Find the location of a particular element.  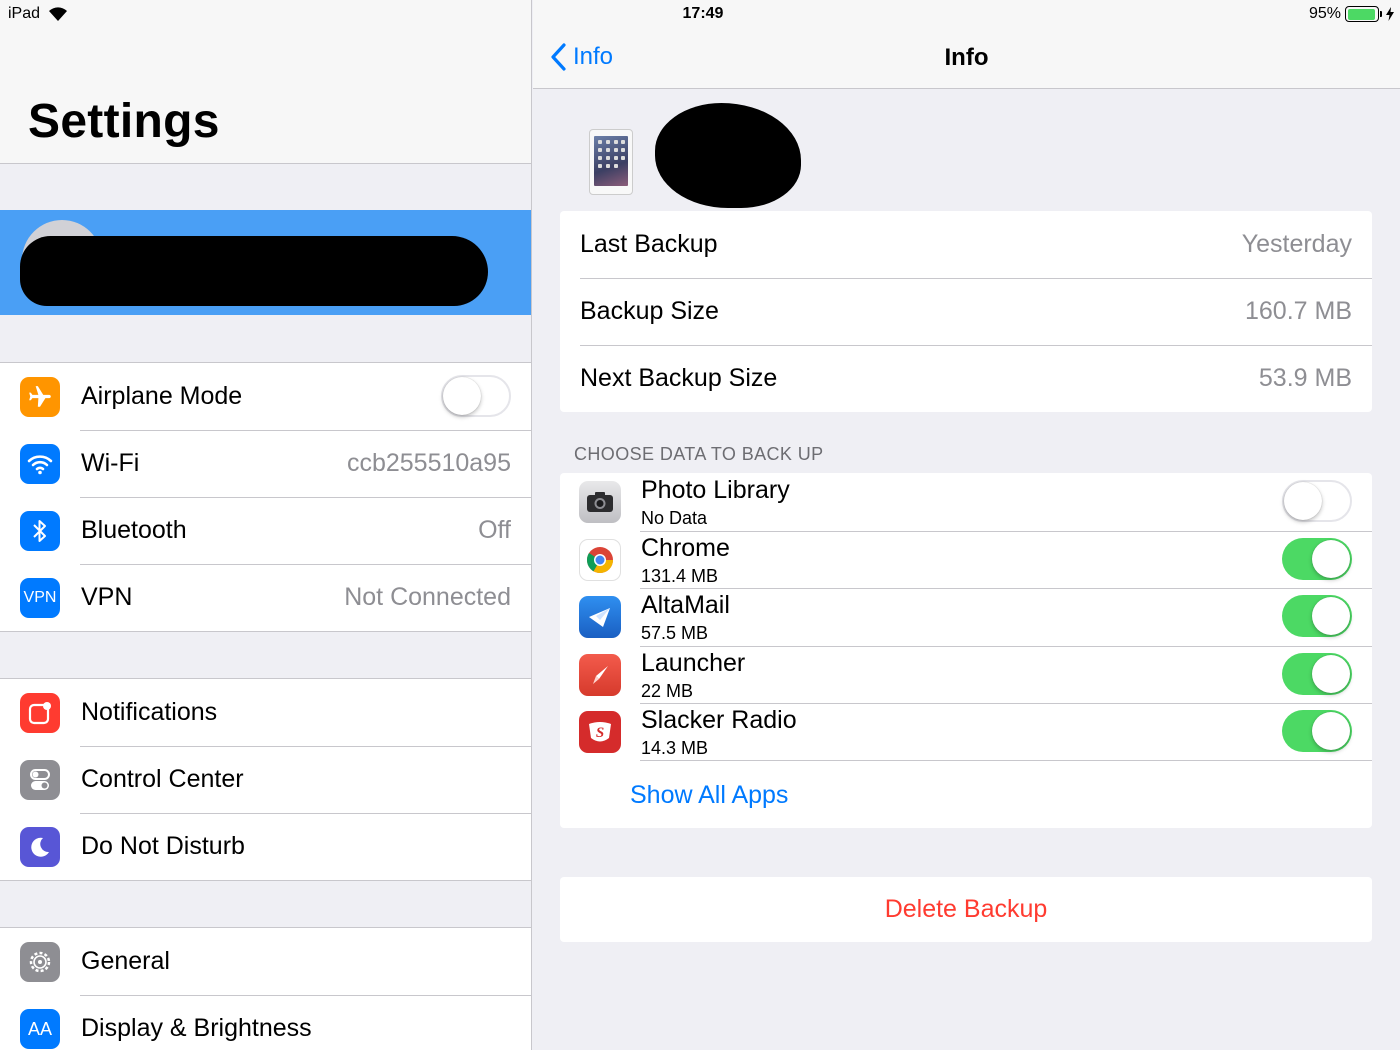

app-name: Slacker Radio is located at coordinates (719, 720).